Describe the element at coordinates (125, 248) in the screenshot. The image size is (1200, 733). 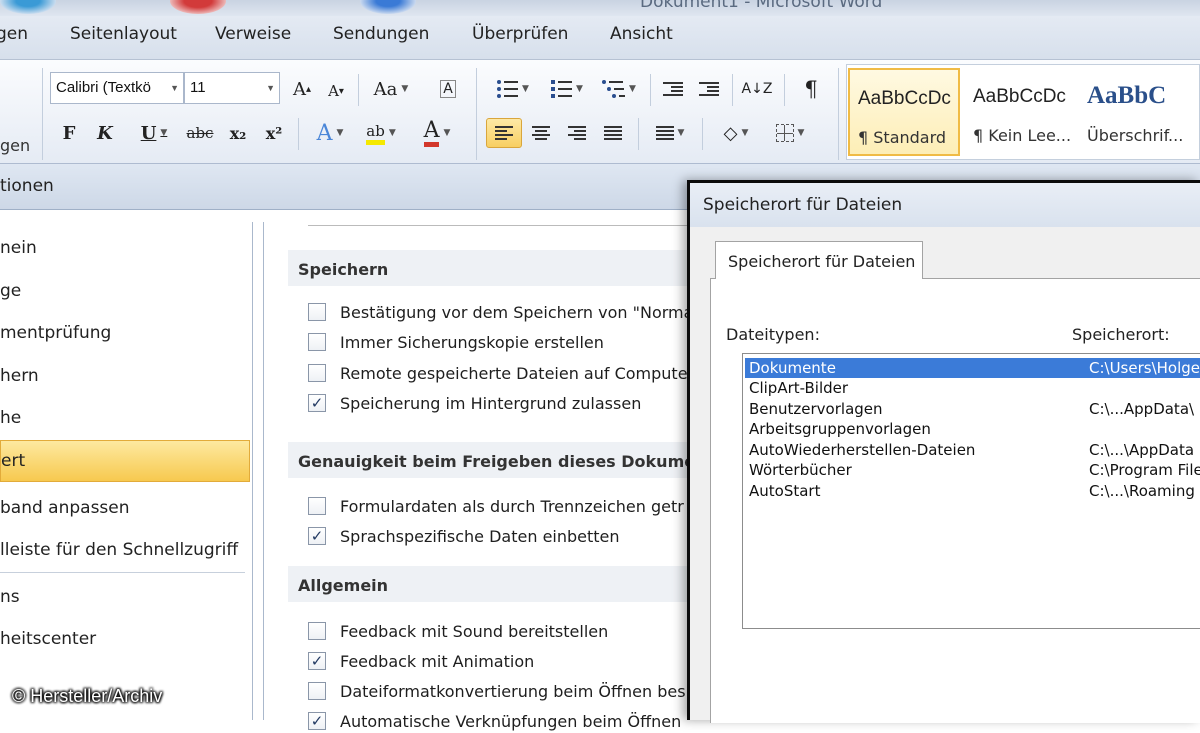
I see `nav-item-allgemein: nein` at that location.